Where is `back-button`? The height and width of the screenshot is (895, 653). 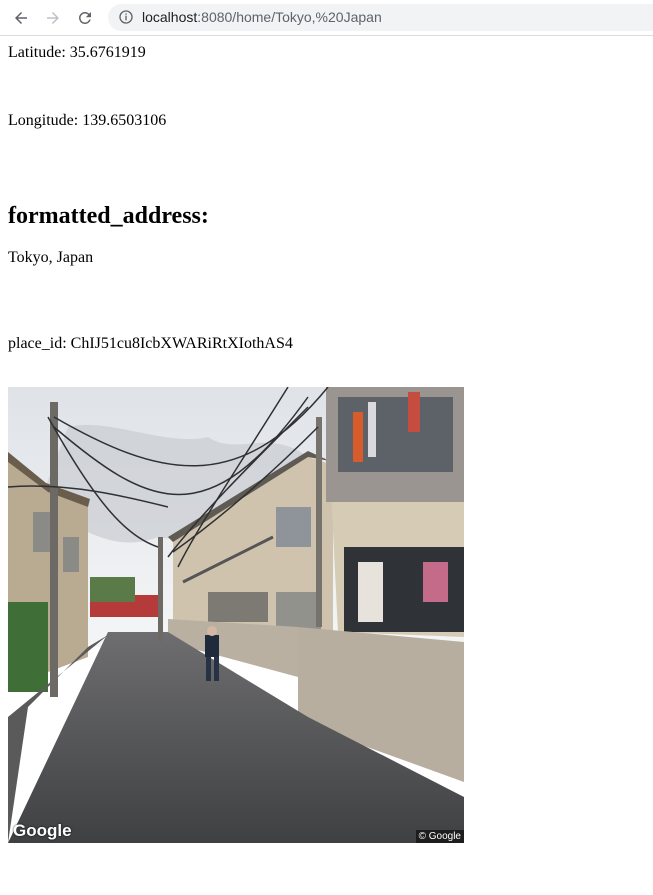 back-button is located at coordinates (21, 18).